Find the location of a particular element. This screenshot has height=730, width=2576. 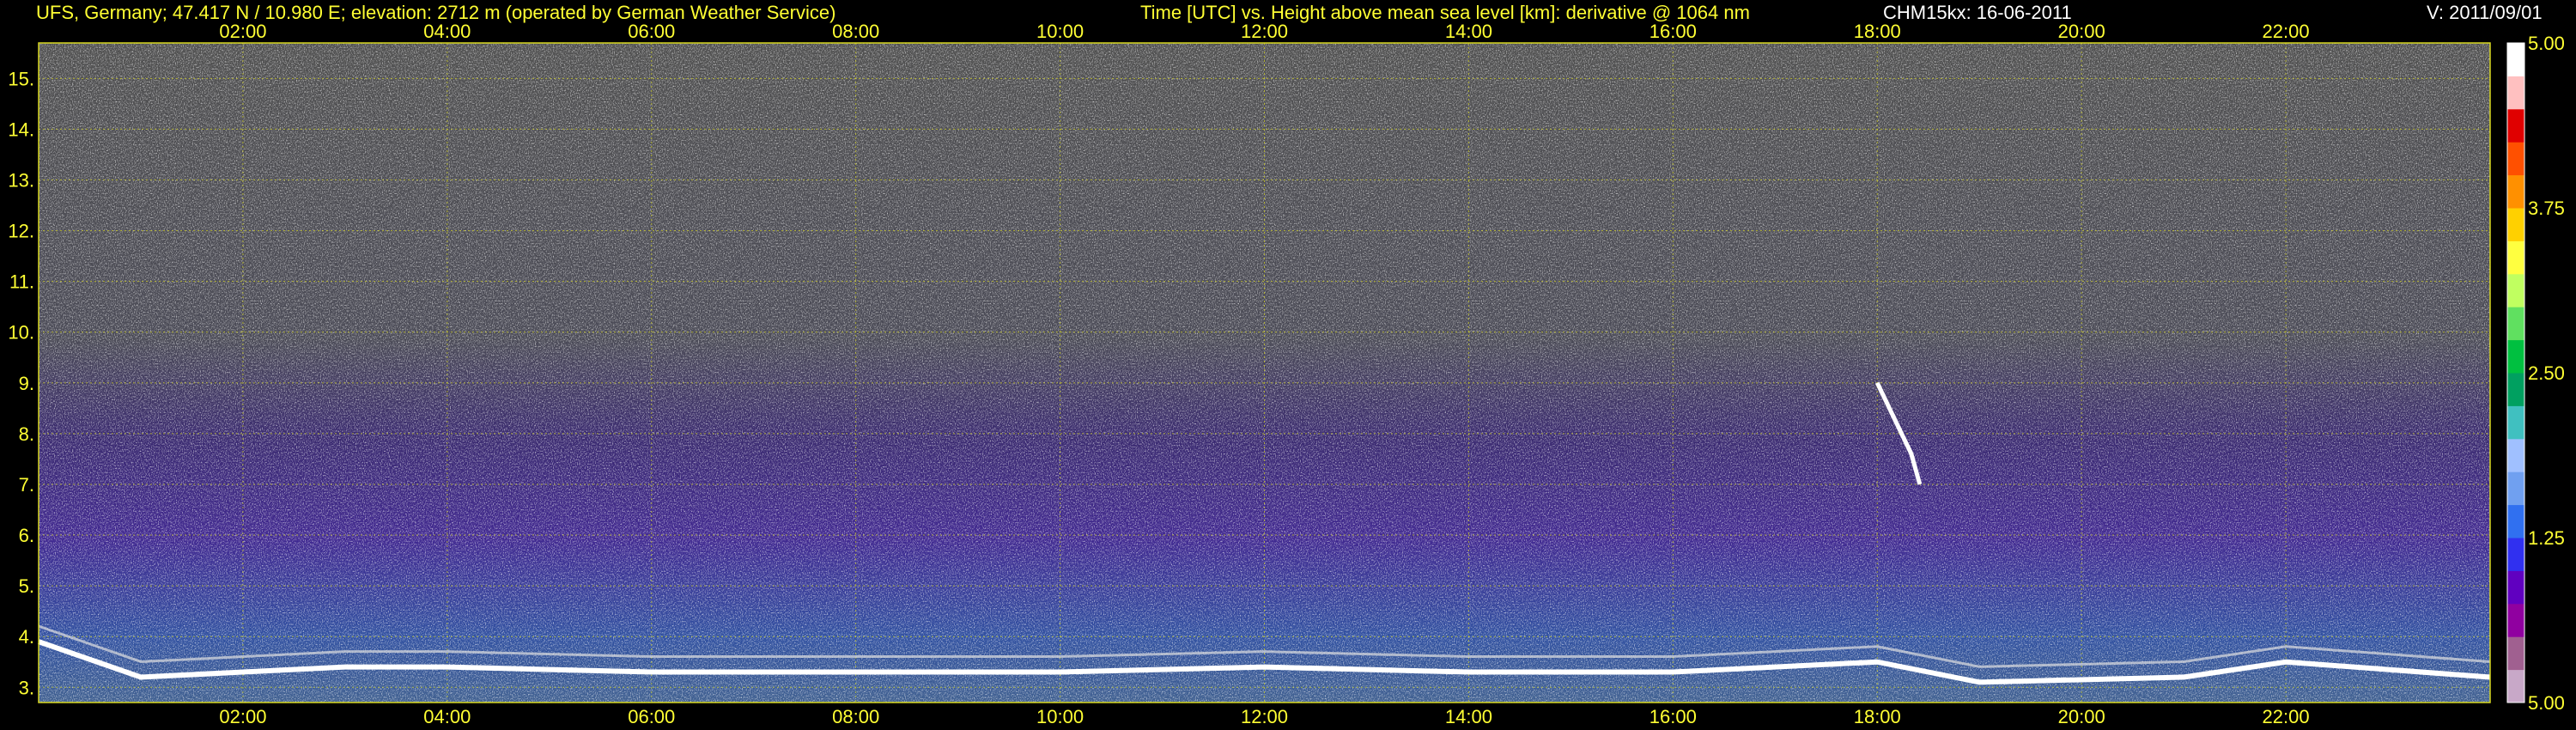

x-tick-label-bottom: 12:00 is located at coordinates (1265, 716).